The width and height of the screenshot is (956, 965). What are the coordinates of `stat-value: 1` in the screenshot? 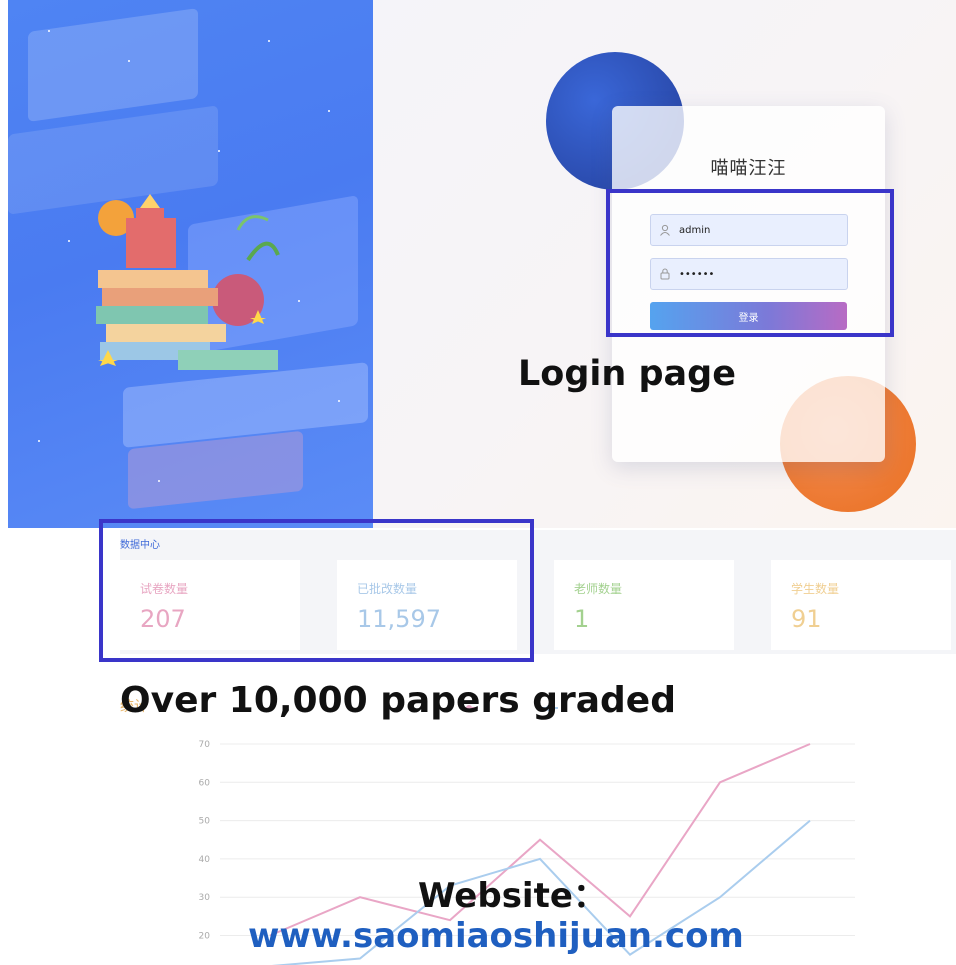 It's located at (582, 619).